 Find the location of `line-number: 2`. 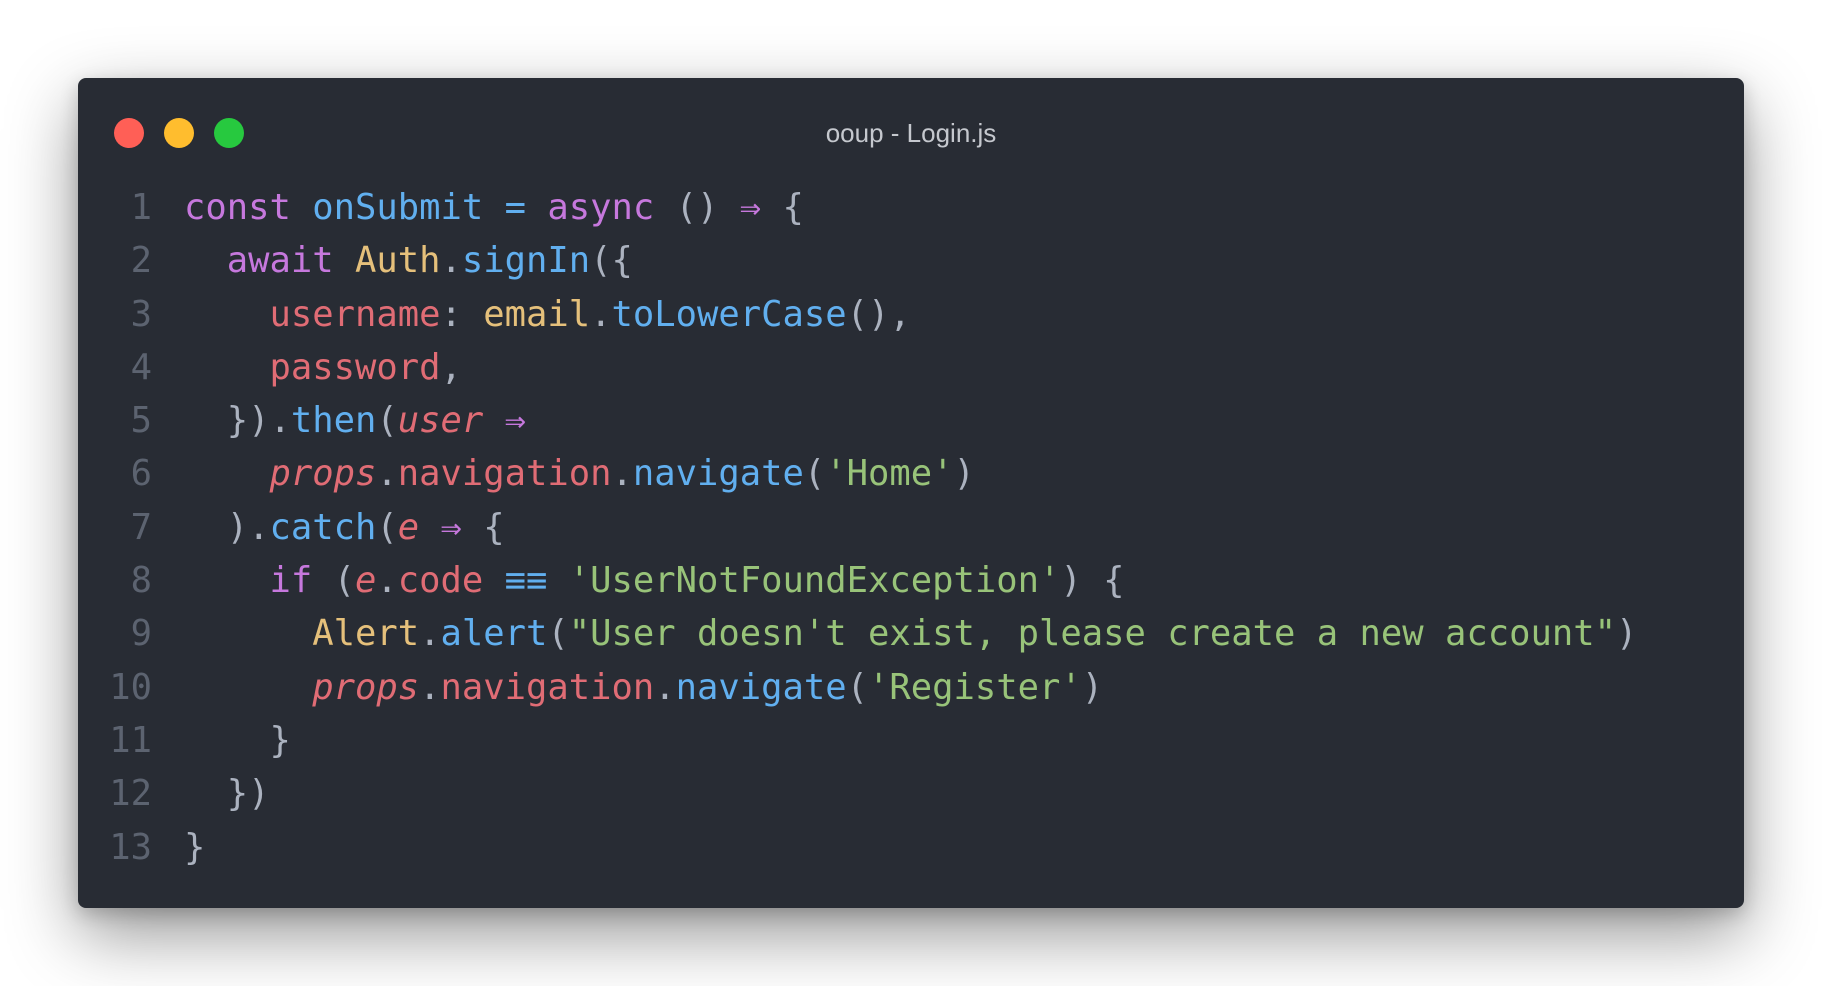

line-number: 2 is located at coordinates (141, 261).